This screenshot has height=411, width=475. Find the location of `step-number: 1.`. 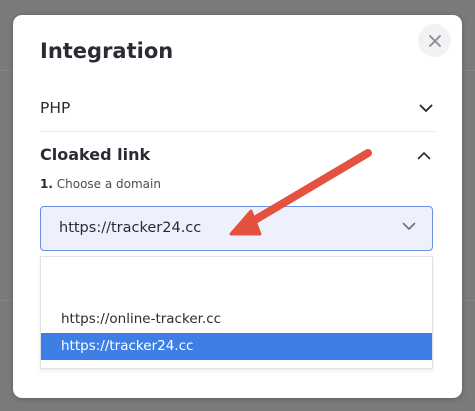

step-number: 1. is located at coordinates (46, 184).